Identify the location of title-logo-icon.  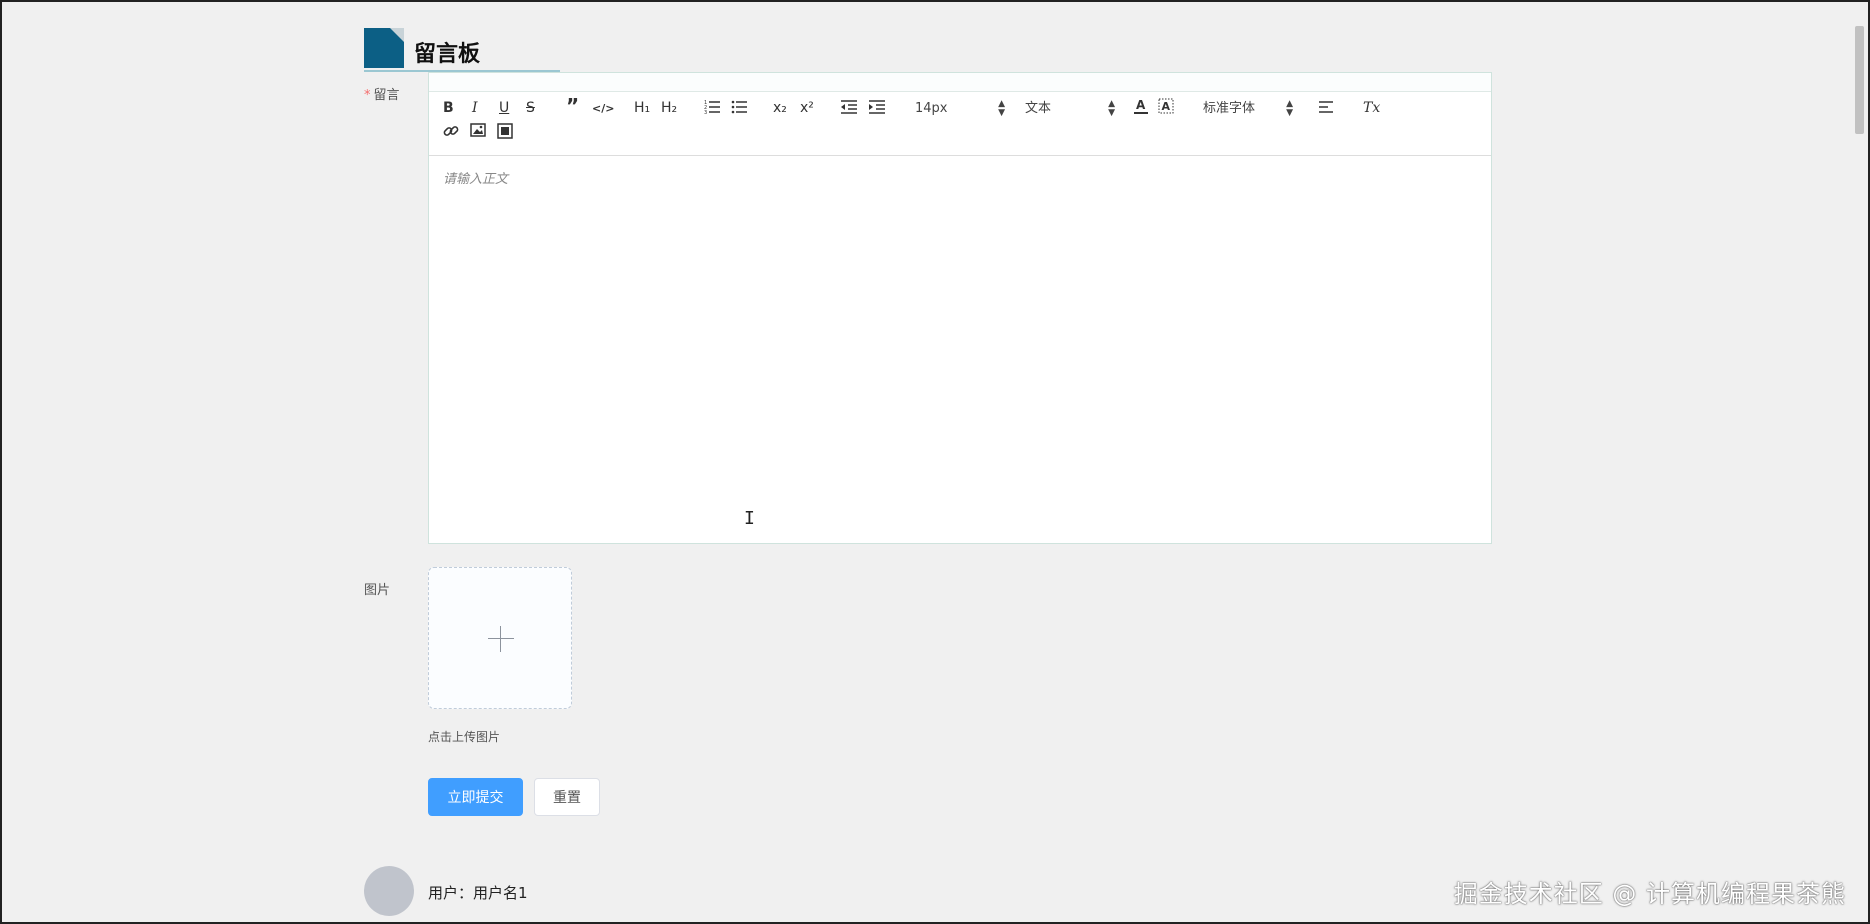
(384, 48).